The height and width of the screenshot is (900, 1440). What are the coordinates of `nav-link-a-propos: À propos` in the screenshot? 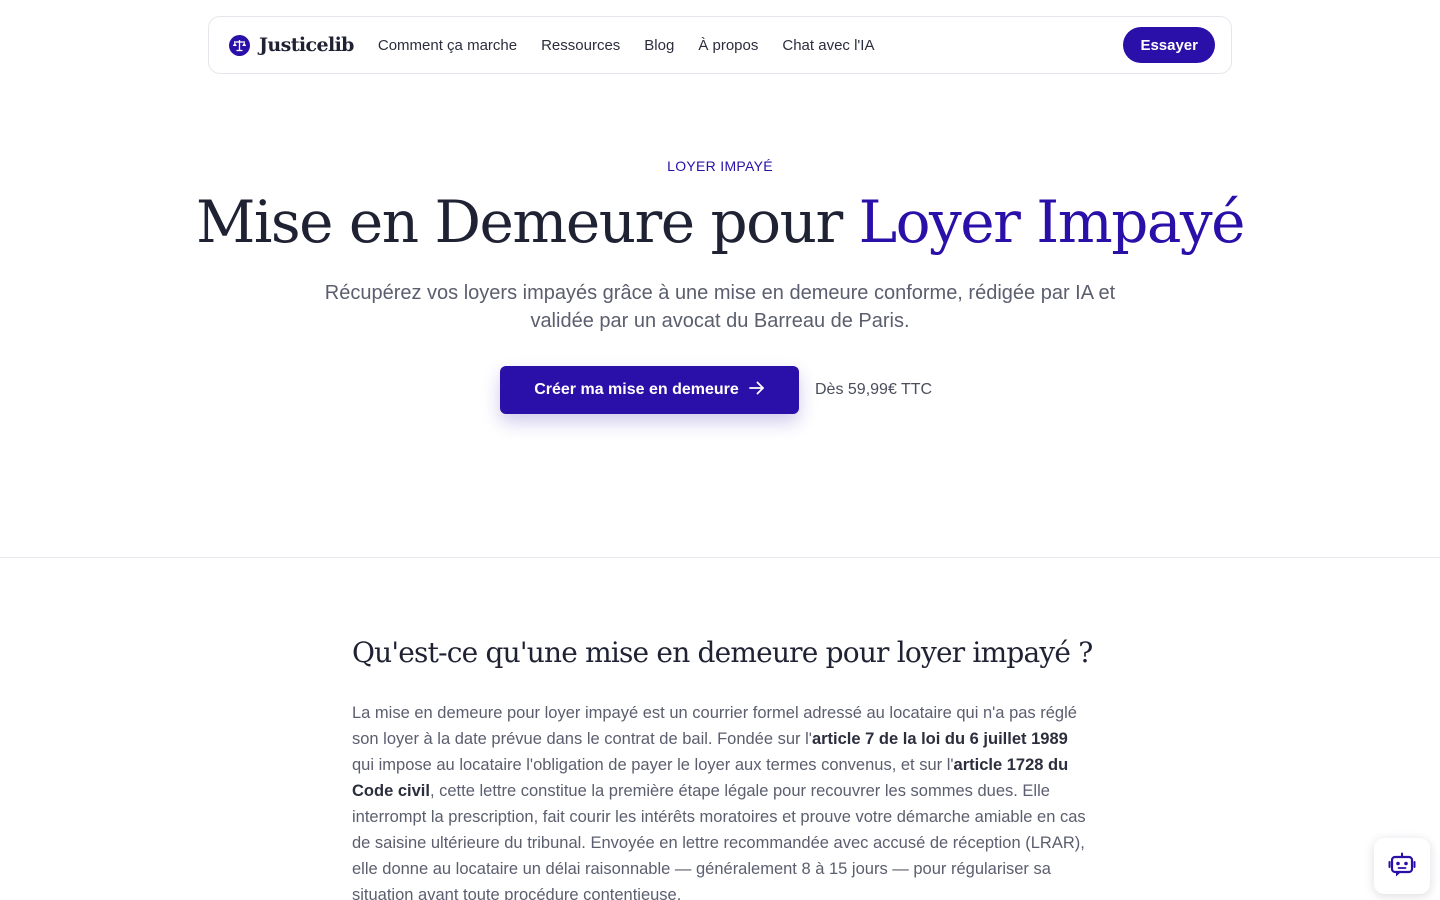 It's located at (728, 45).